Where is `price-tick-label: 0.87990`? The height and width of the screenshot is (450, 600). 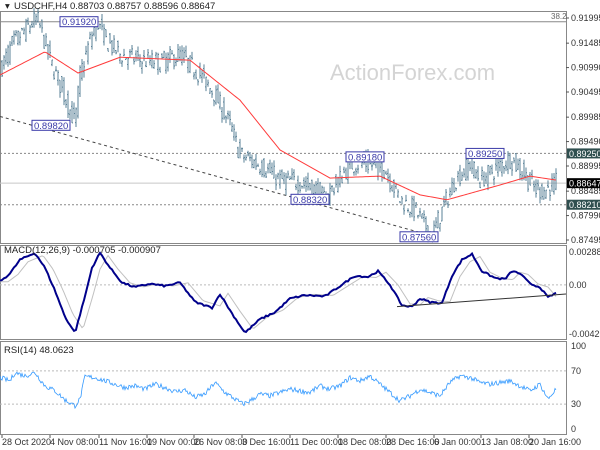
price-tick-label: 0.87990 is located at coordinates (585, 216).